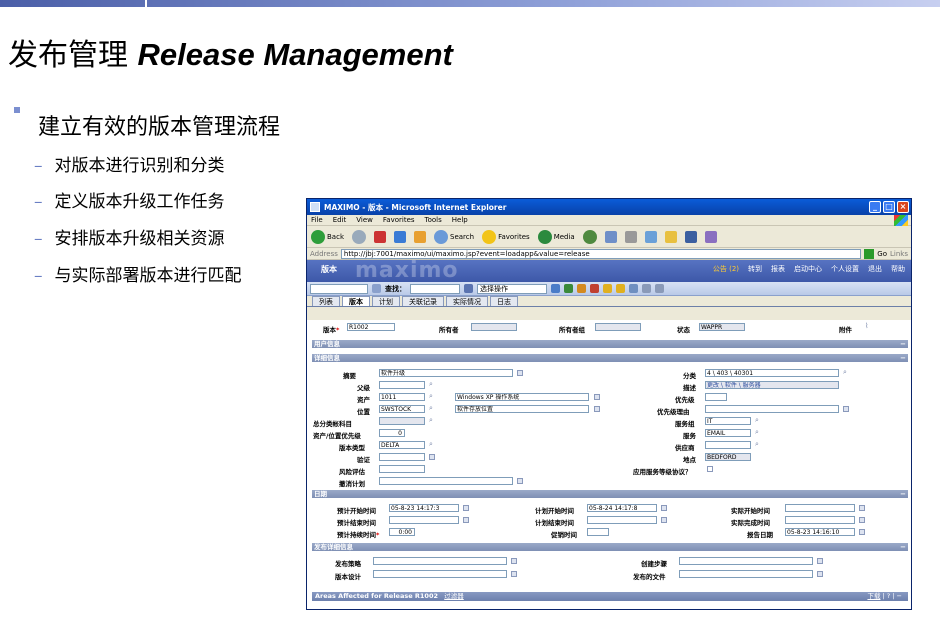  What do you see at coordinates (716, 397) in the screenshot?
I see `priority-field` at bounding box center [716, 397].